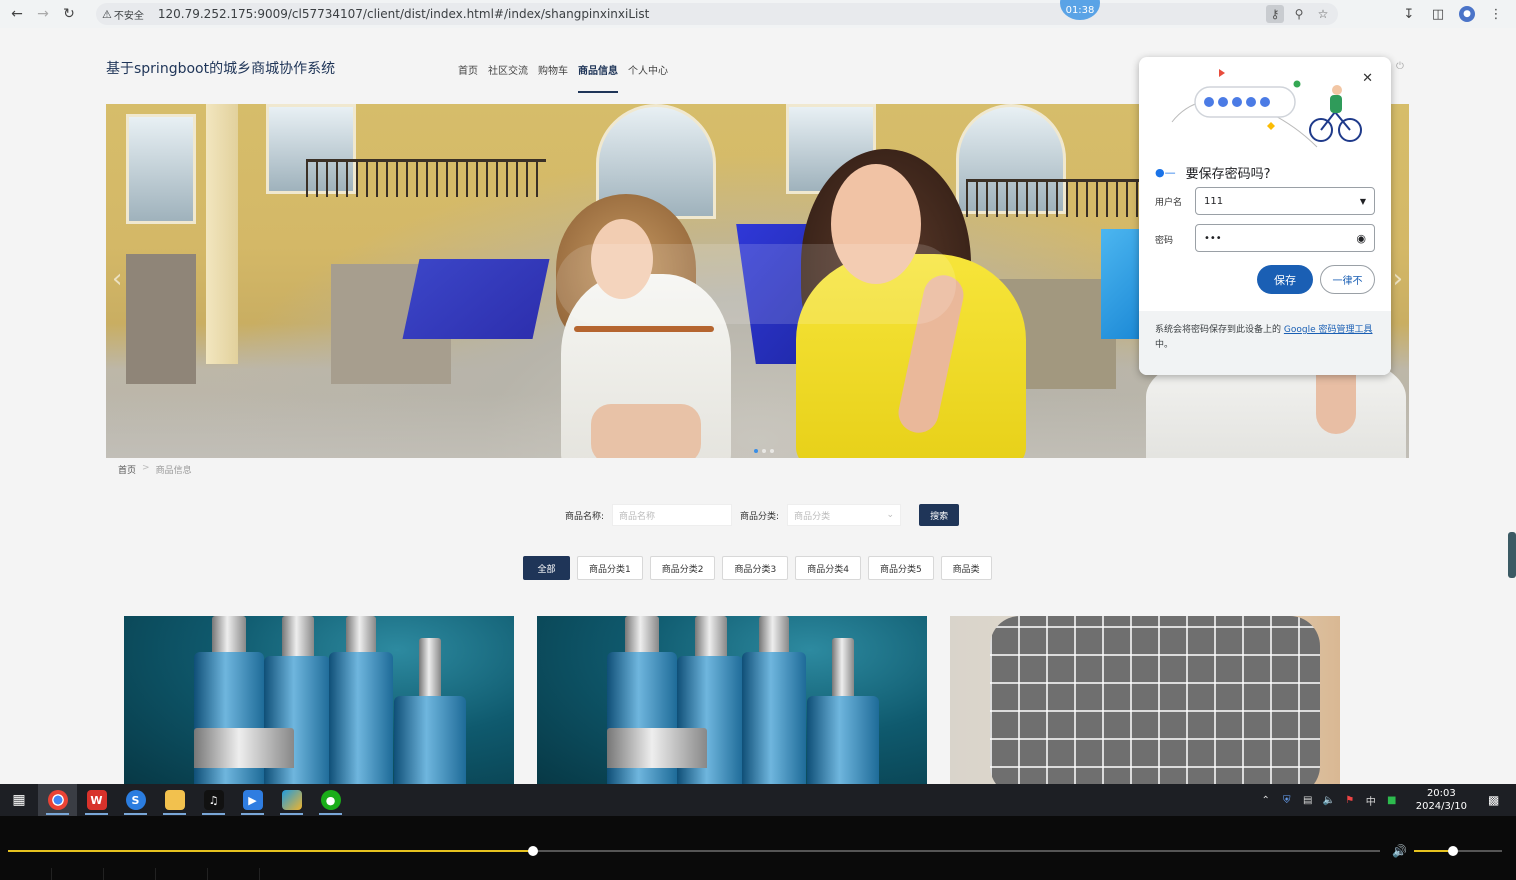  What do you see at coordinates (646, 431) in the screenshot?
I see `model-legs` at bounding box center [646, 431].